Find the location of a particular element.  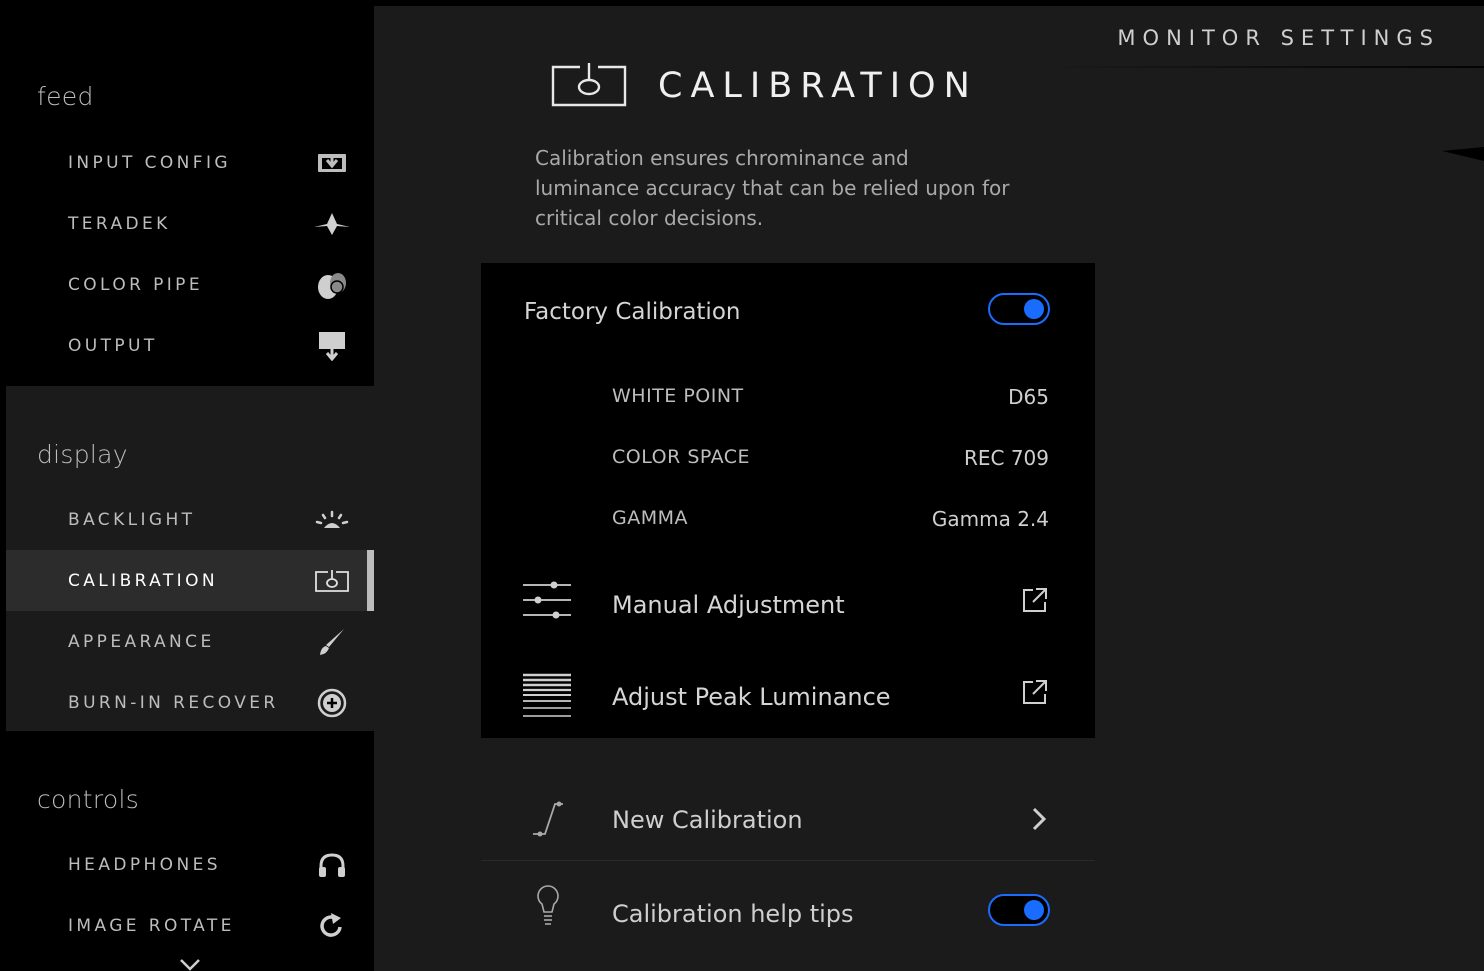

adjust-peak-luminance-link: Adjust Peak Luminance is located at coordinates (751, 697).